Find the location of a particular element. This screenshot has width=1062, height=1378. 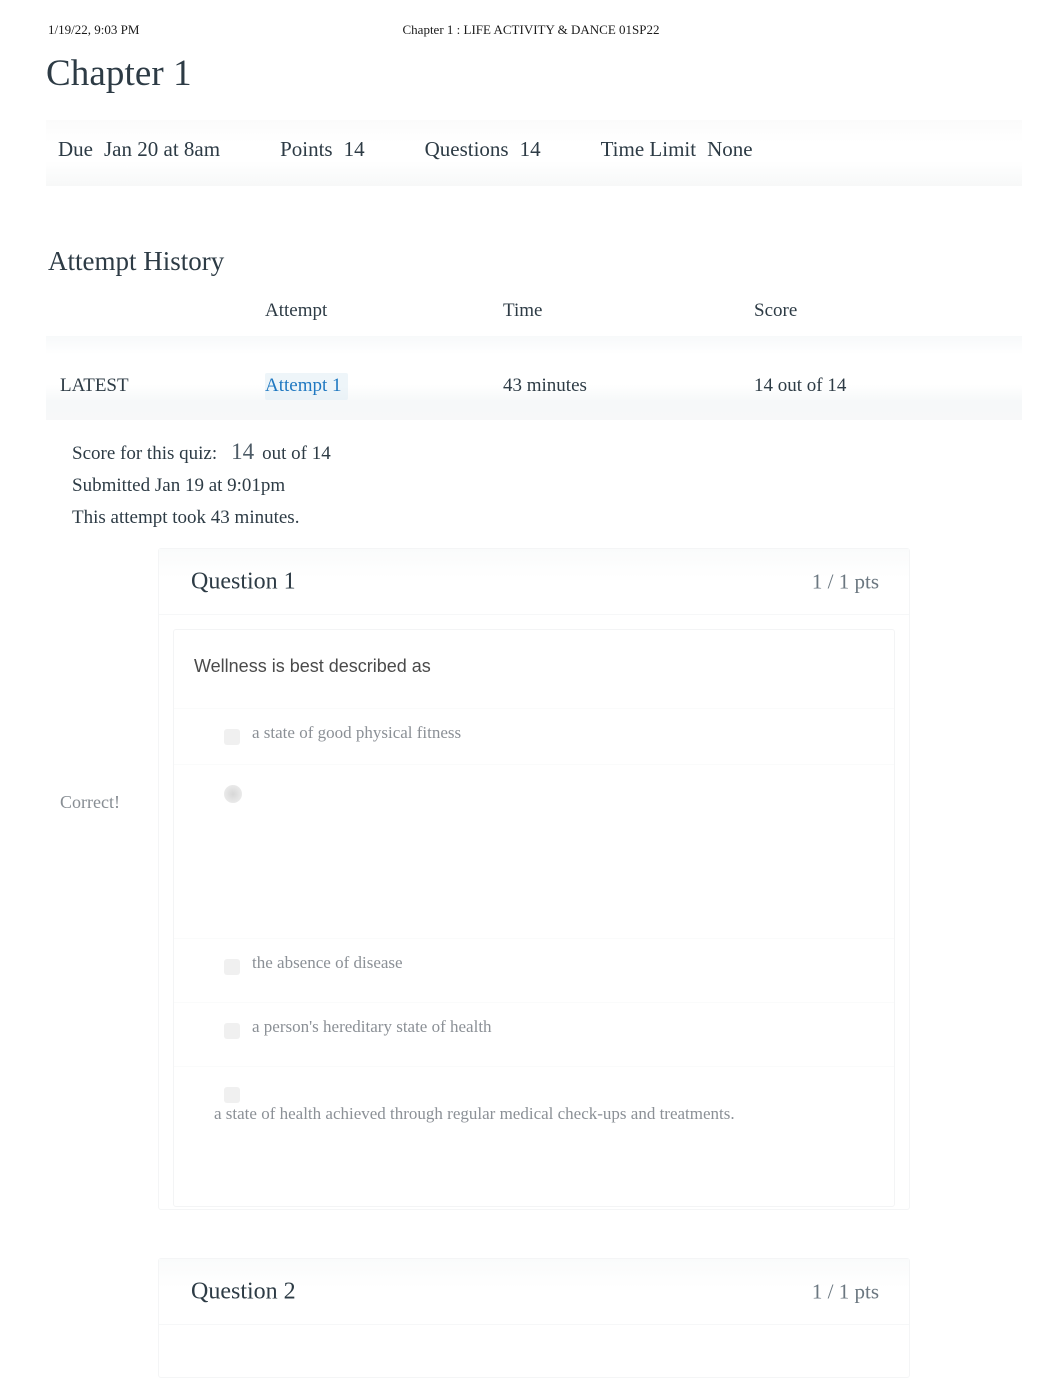

question-1-text: Wellness is best described as is located at coordinates (312, 666).